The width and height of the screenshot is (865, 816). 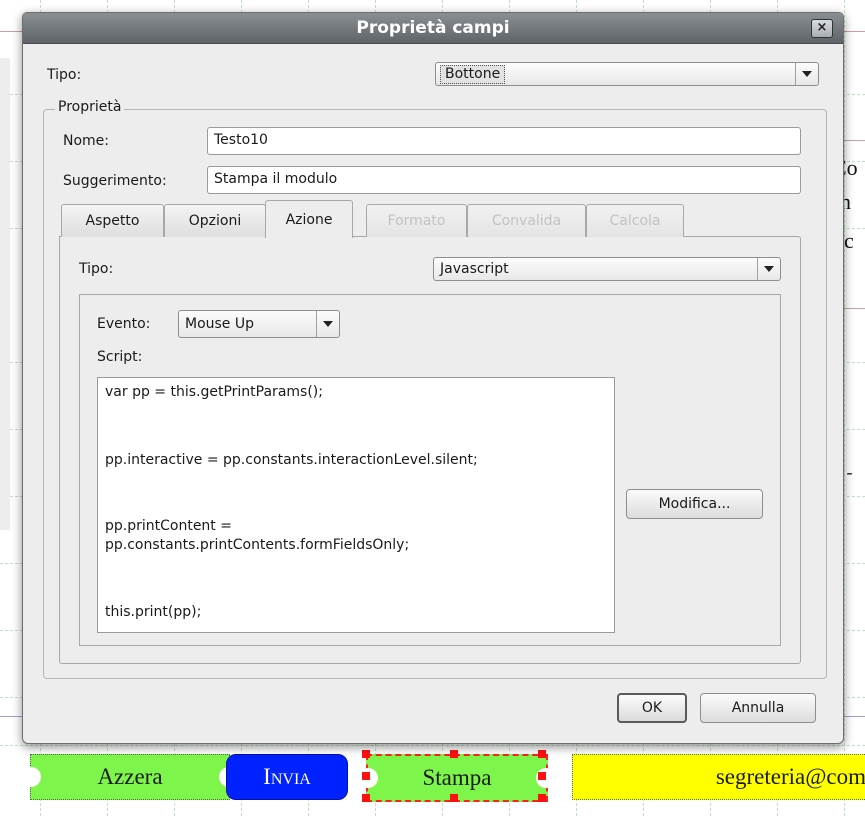 What do you see at coordinates (652, 708) in the screenshot?
I see `ok-button: OK` at bounding box center [652, 708].